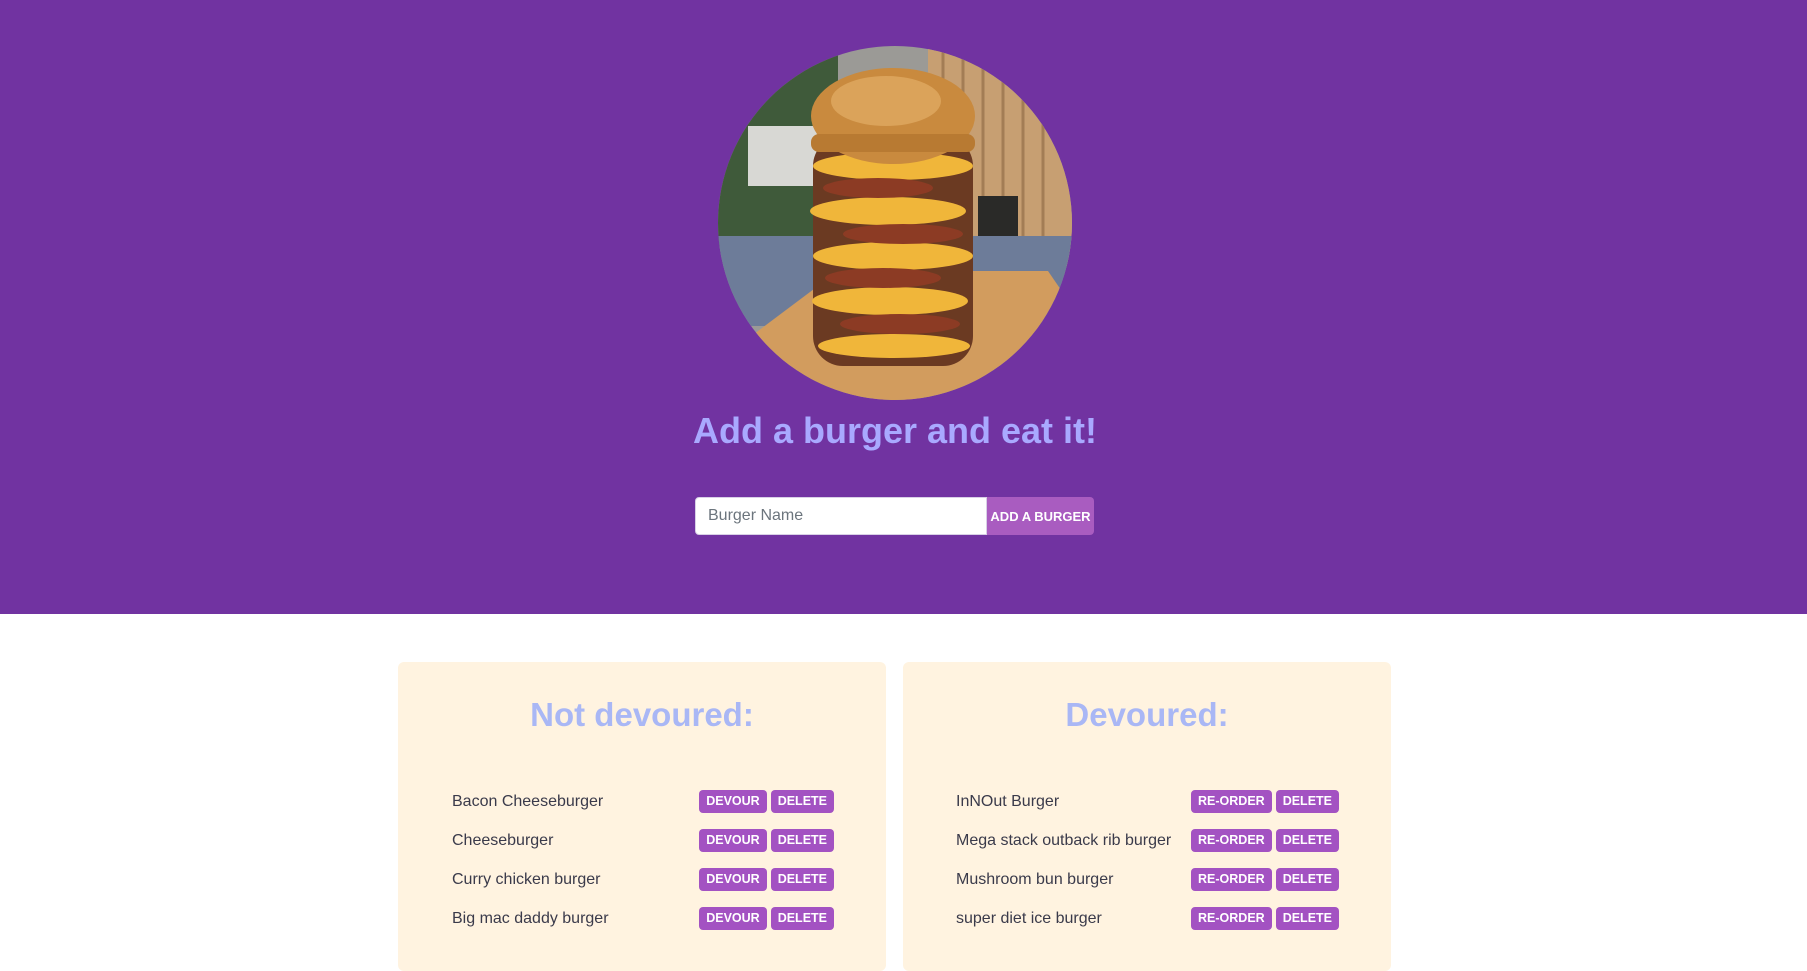 The height and width of the screenshot is (971, 1807). Describe the element at coordinates (643, 801) in the screenshot. I see `list-item: Bacon Cheeseburger DEVOUR DELETE` at that location.